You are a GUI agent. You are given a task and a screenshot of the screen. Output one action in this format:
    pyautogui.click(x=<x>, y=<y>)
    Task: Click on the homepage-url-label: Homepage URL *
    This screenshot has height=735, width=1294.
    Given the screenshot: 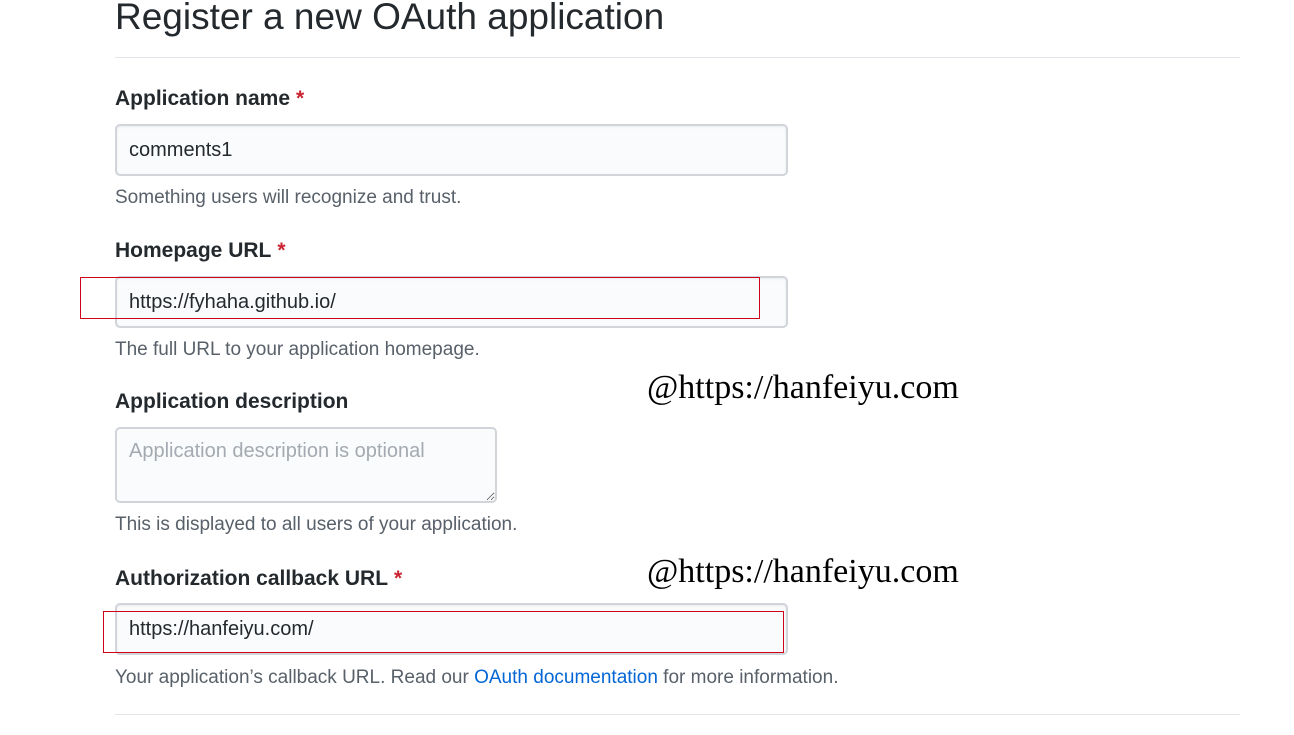 What is the action you would take?
    pyautogui.click(x=200, y=251)
    